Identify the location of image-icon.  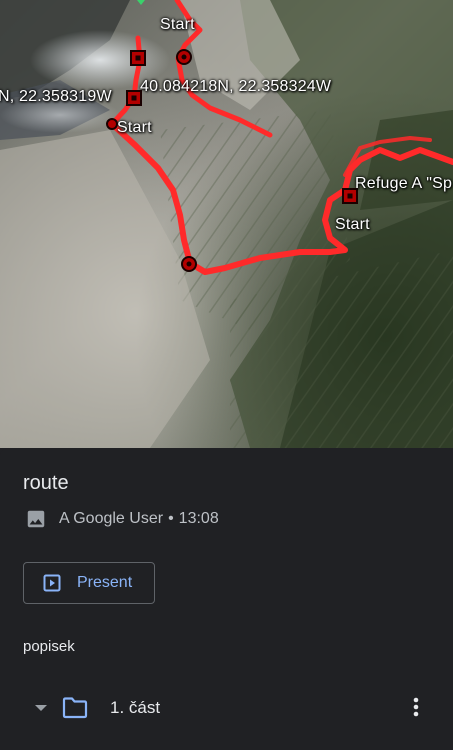
(36, 519).